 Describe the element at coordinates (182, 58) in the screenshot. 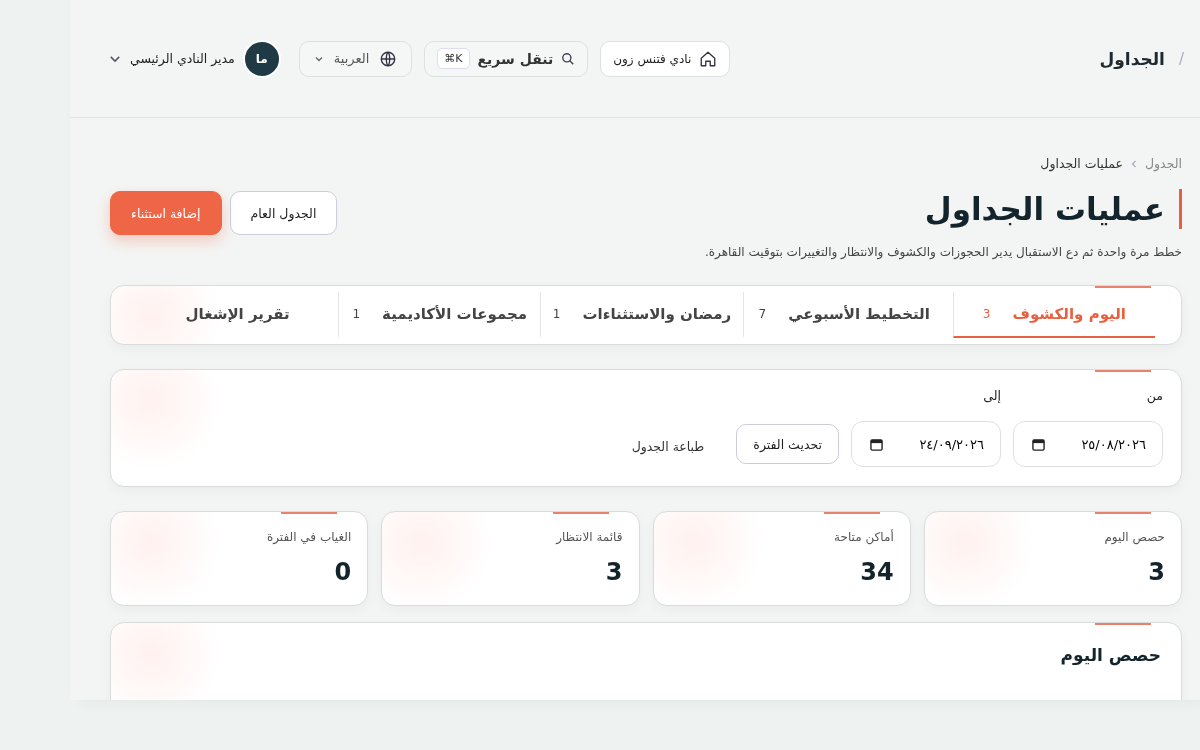

I see `user-name: مدير النادي الرئيسي` at that location.